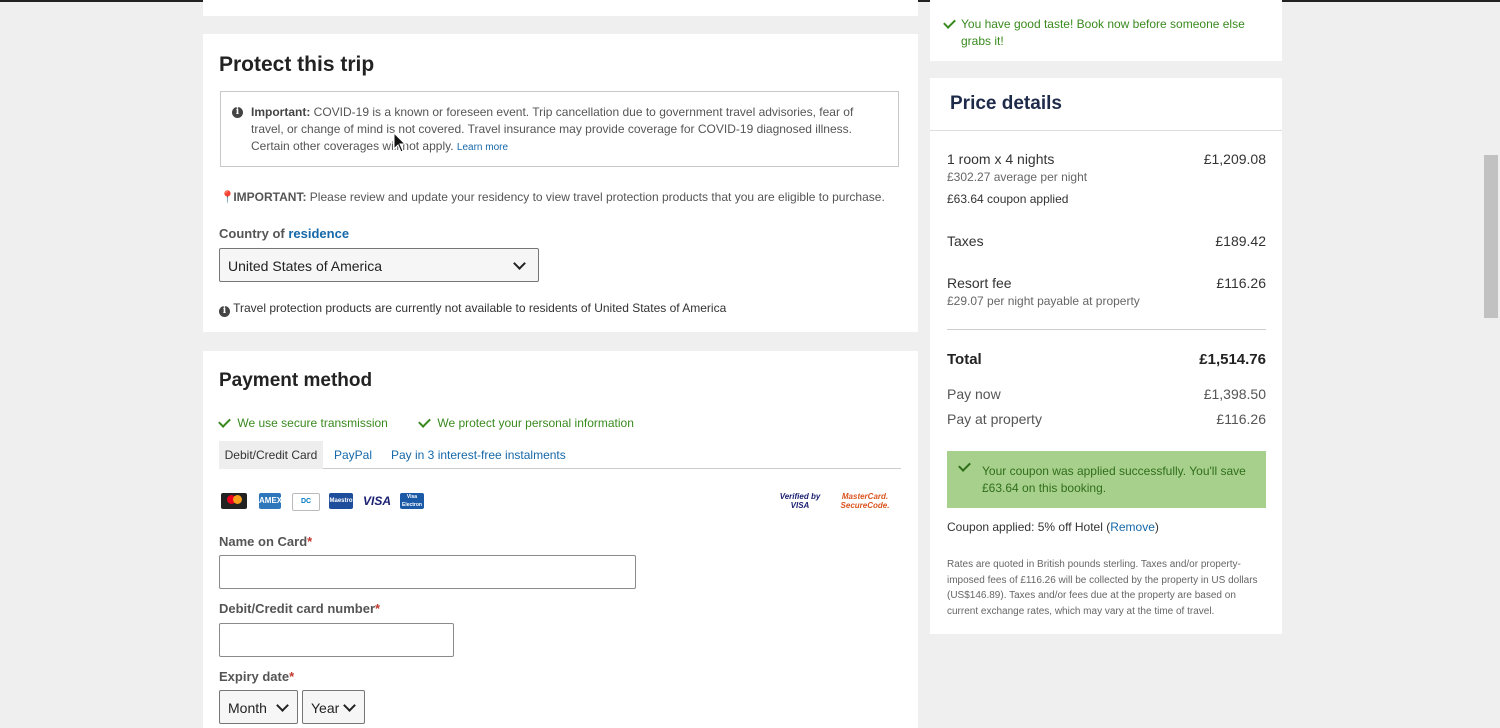  What do you see at coordinates (994, 419) in the screenshot?
I see `pay-at-property-label: Pay at property` at bounding box center [994, 419].